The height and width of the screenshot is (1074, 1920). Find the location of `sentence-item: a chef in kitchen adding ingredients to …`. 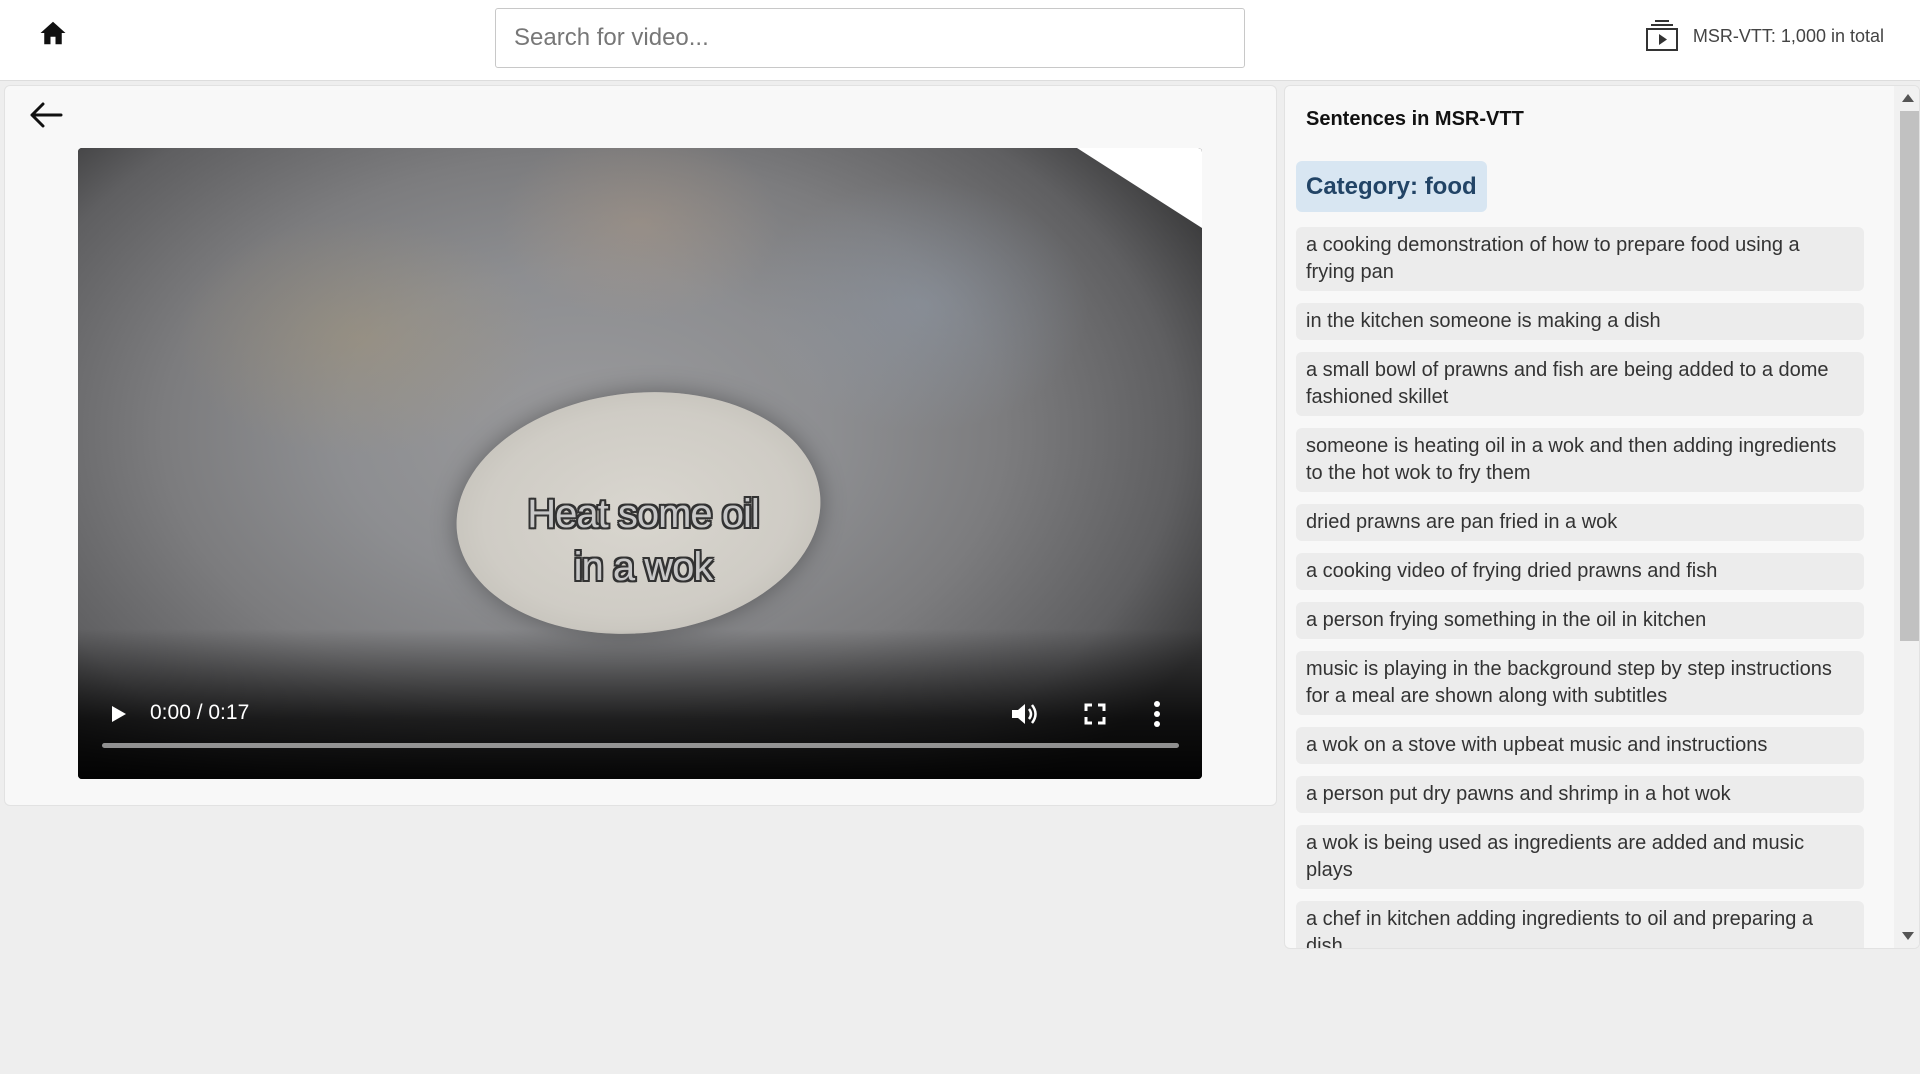

sentence-item: a chef in kitchen adding ingredients to … is located at coordinates (1580, 924).